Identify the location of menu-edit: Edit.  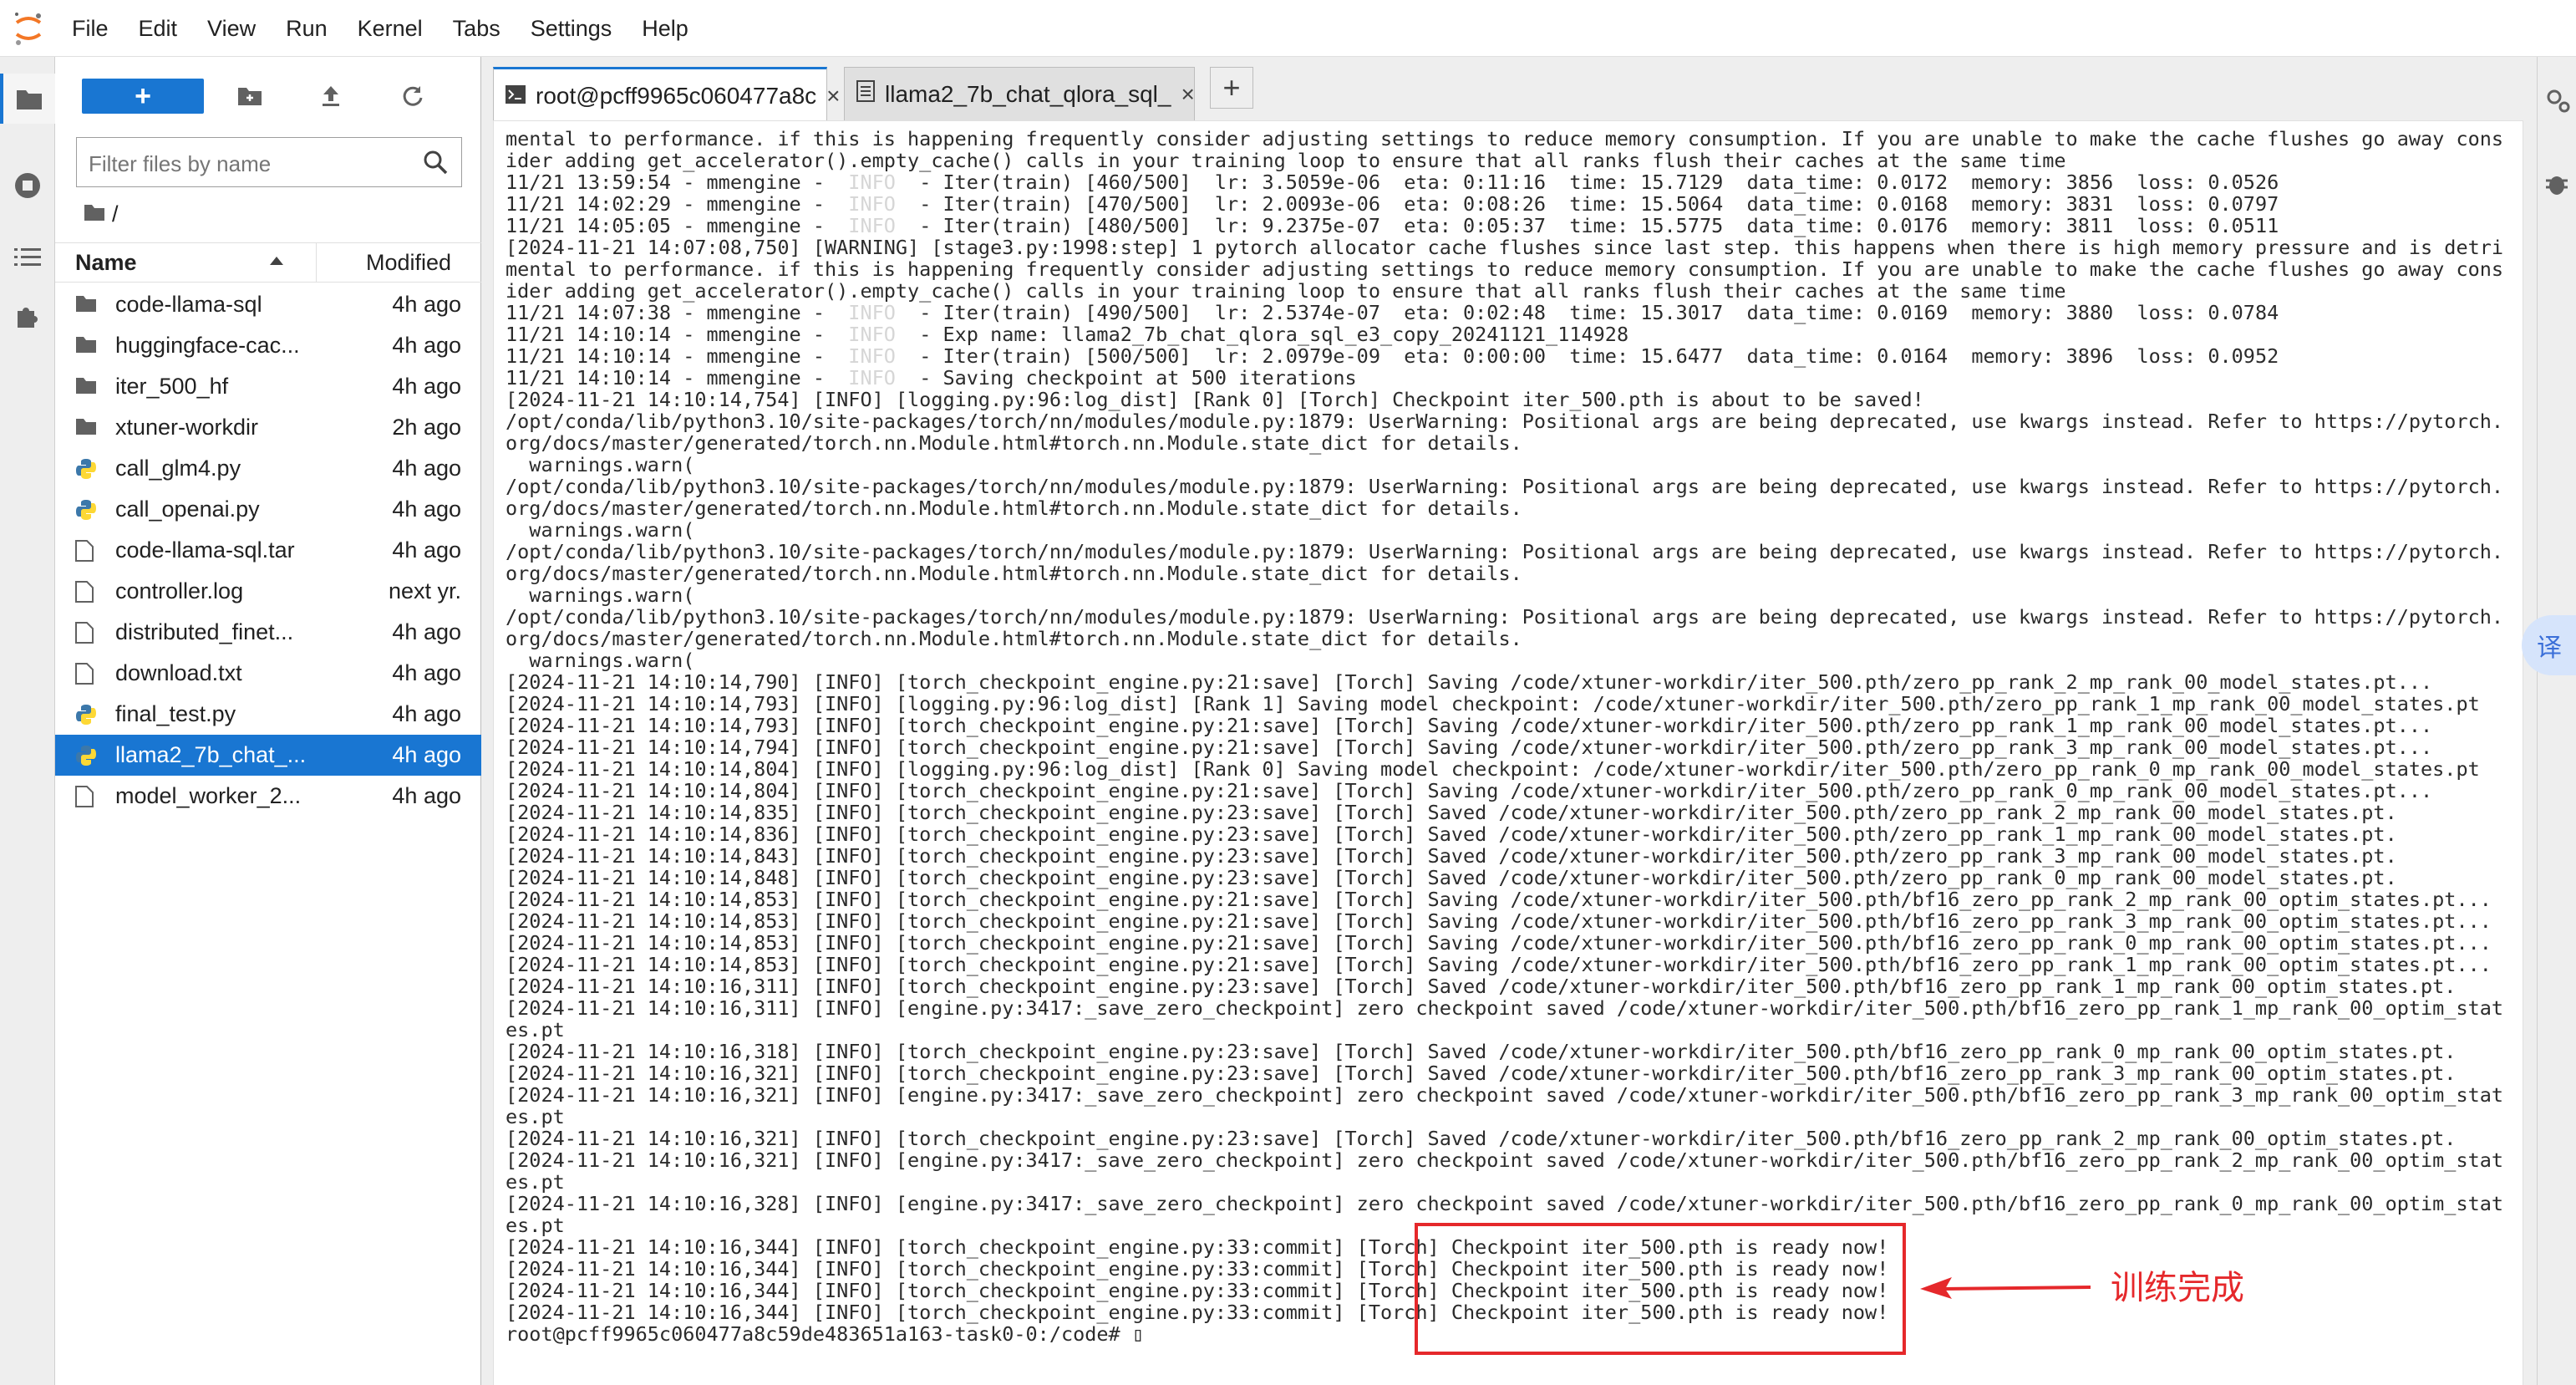
(158, 28).